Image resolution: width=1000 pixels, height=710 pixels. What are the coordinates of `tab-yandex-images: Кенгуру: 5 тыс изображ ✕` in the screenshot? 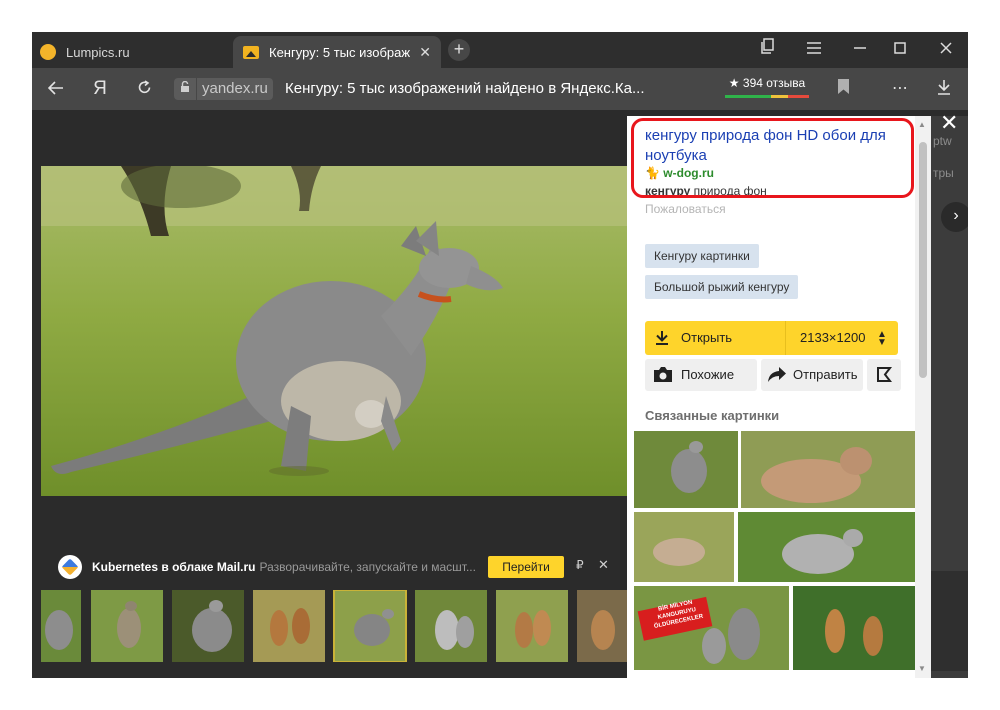 It's located at (337, 52).